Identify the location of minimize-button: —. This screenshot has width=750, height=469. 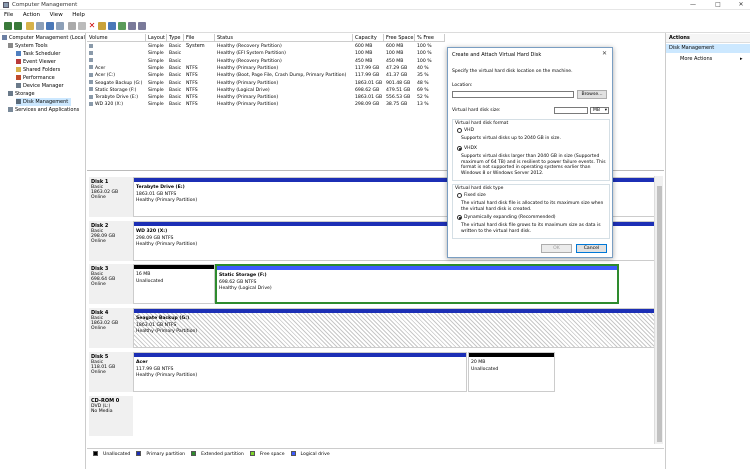
(693, 5).